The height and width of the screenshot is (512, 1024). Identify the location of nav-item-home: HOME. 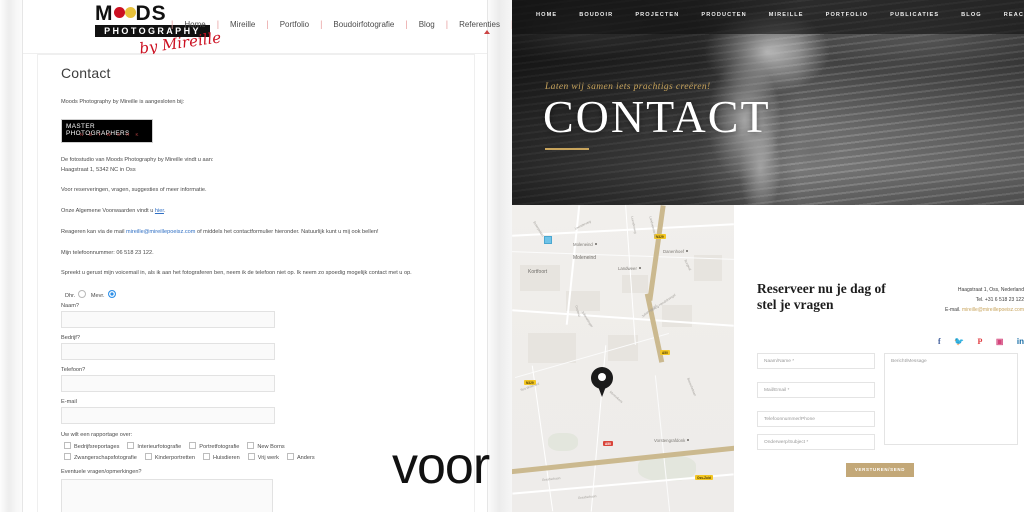
(546, 15).